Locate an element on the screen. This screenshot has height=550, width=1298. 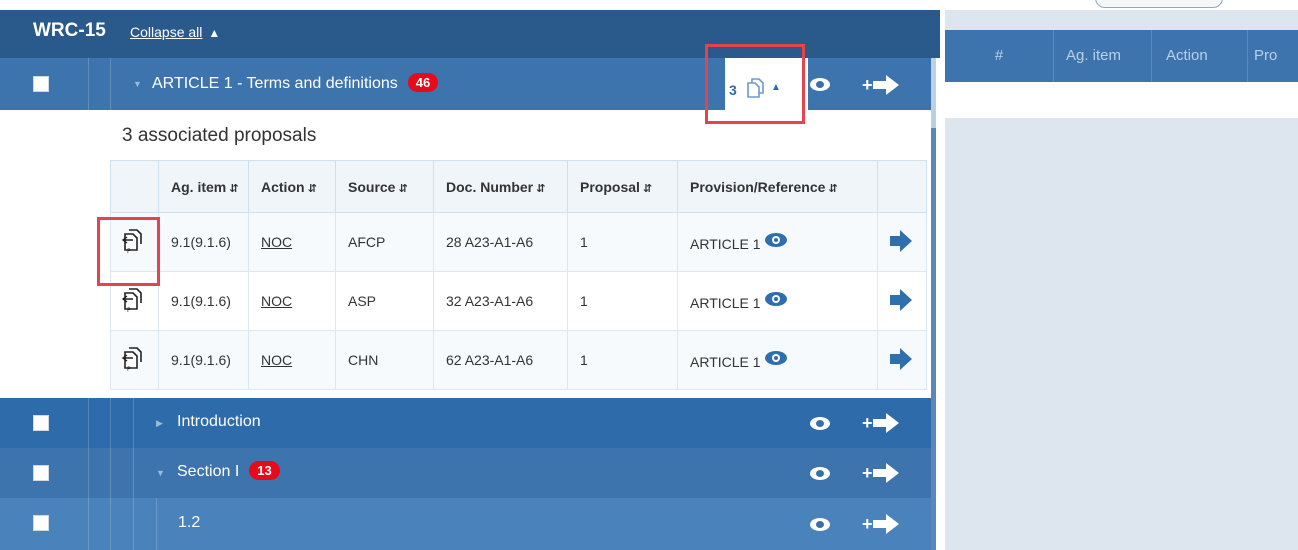
col-ag-item: Ag. item is located at coordinates (1102, 56).